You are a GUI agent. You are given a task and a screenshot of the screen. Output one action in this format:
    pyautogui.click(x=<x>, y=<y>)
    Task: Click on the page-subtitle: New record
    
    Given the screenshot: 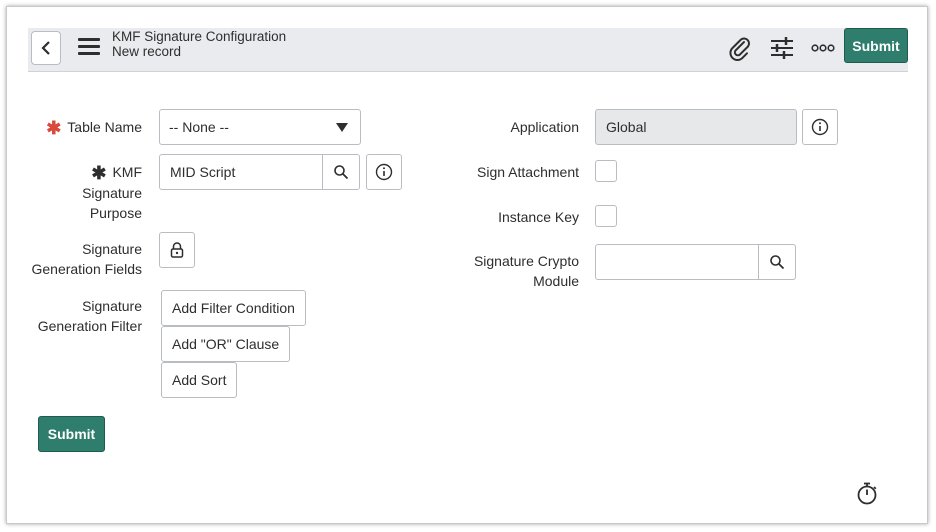 What is the action you would take?
    pyautogui.click(x=147, y=51)
    